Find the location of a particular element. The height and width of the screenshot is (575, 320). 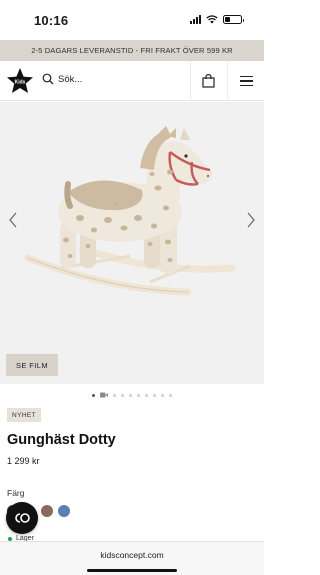

product-price: 1 299 kr is located at coordinates (23, 461).